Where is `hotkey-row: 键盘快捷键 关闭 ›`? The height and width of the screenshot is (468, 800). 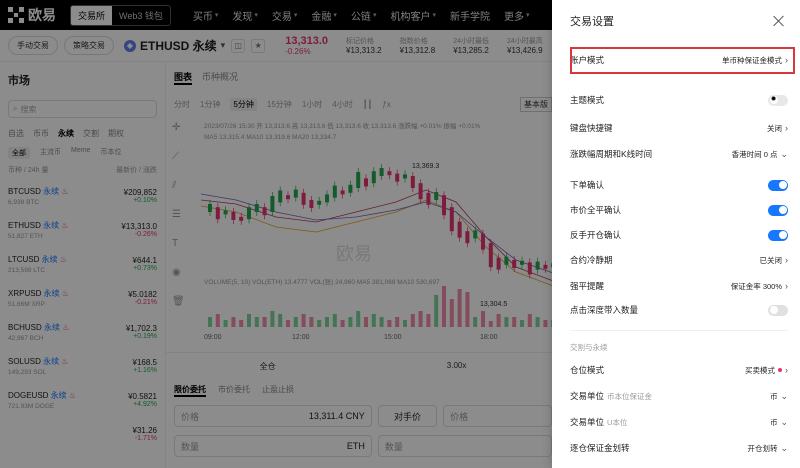 hotkey-row: 键盘快捷键 关闭 › is located at coordinates (679, 128).